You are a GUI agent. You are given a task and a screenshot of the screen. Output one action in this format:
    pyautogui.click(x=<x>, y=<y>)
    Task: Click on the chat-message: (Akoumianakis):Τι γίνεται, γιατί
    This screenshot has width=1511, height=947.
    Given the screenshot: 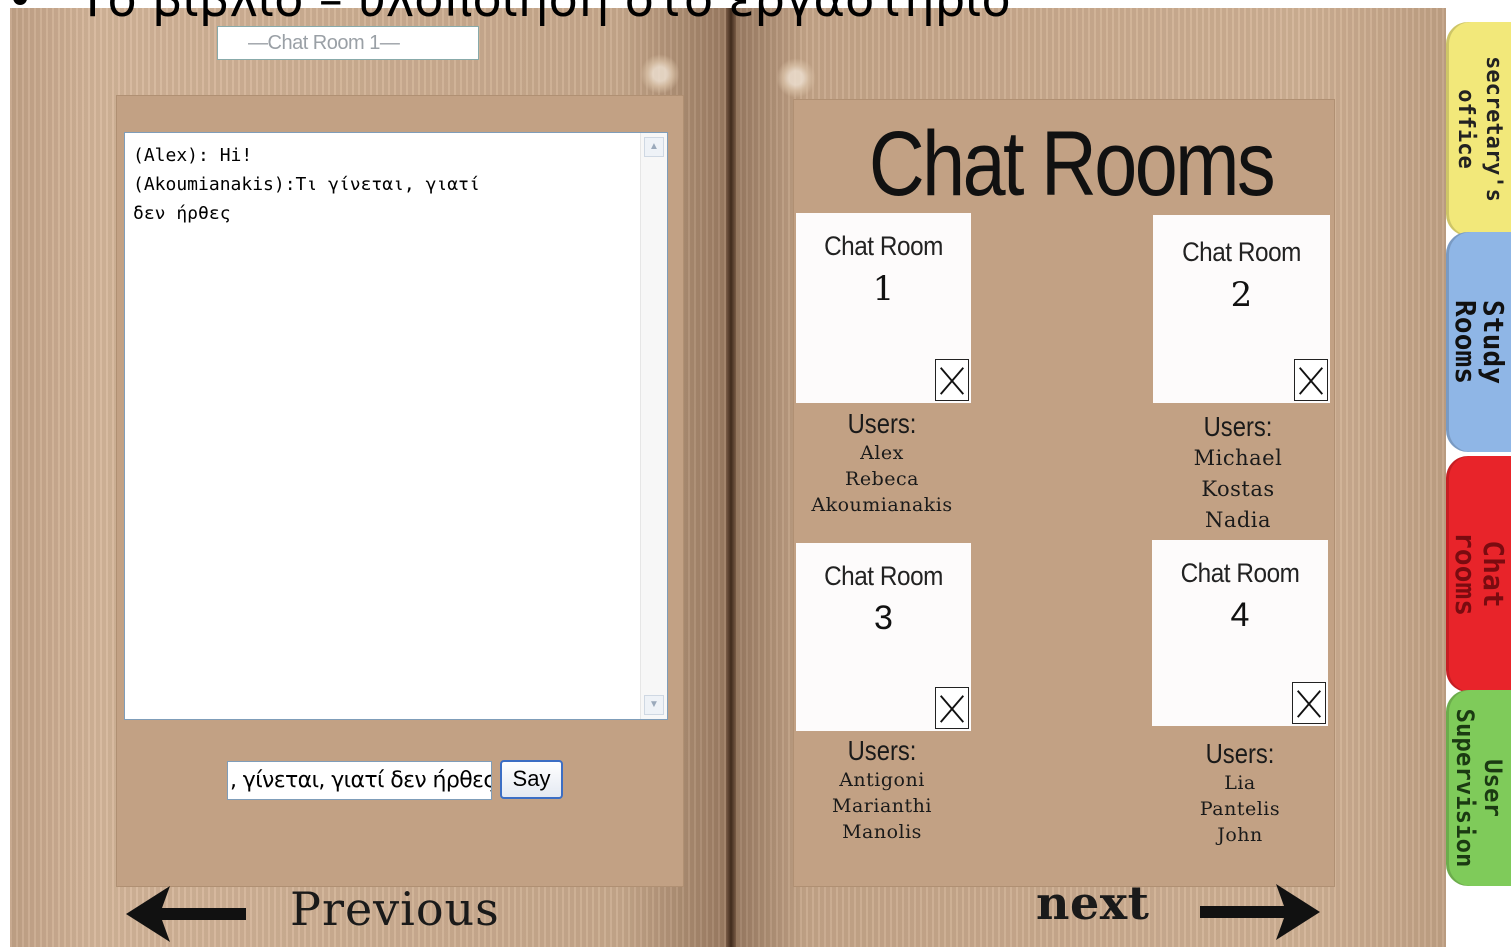 What is the action you would take?
    pyautogui.click(x=306, y=184)
    